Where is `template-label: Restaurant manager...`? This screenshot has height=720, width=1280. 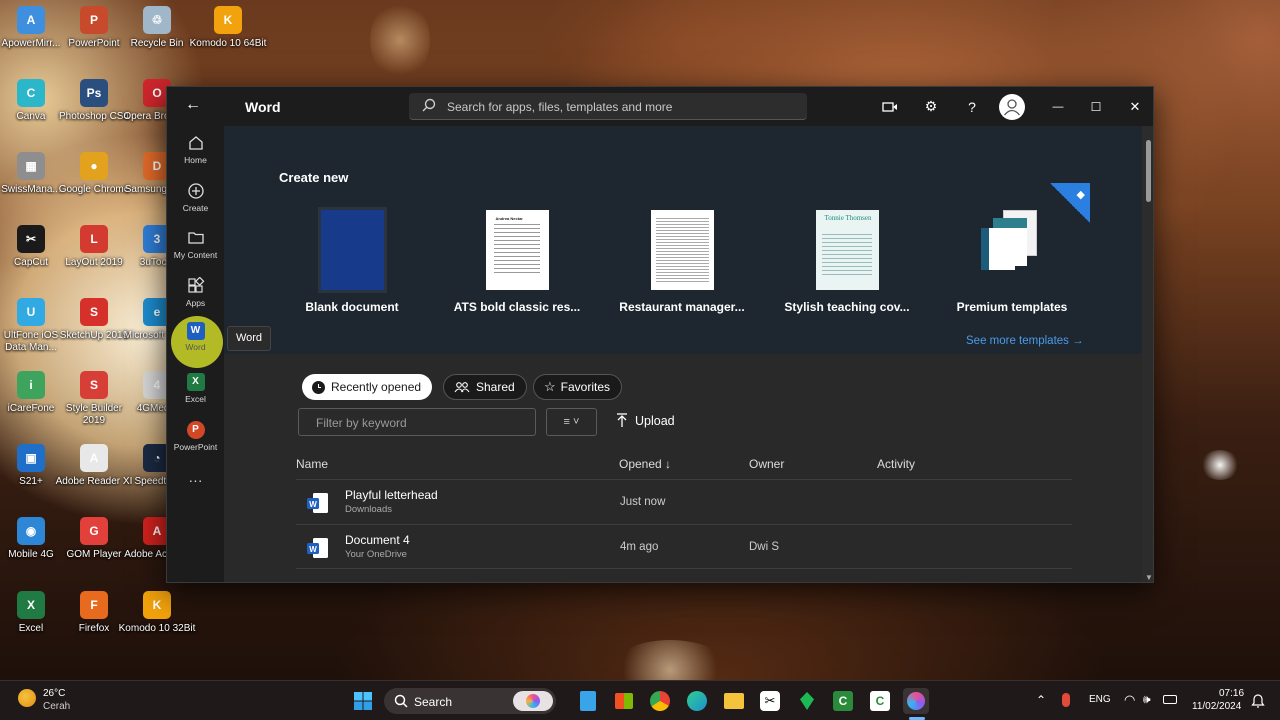 template-label: Restaurant manager... is located at coordinates (682, 307).